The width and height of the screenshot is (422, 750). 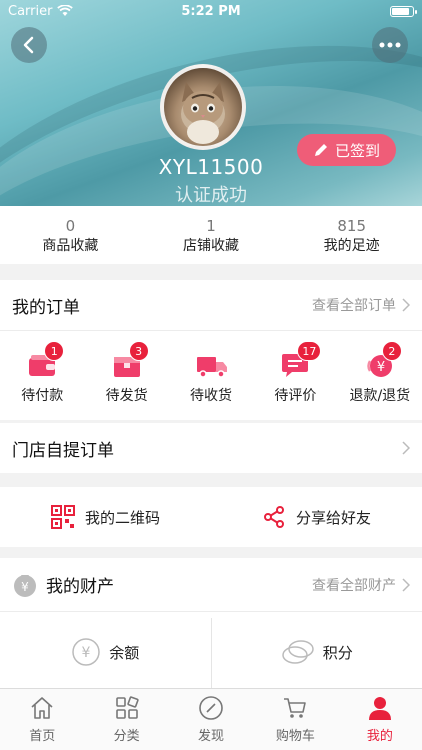 What do you see at coordinates (46, 307) in the screenshot?
I see `orders-title: 我的订单` at bounding box center [46, 307].